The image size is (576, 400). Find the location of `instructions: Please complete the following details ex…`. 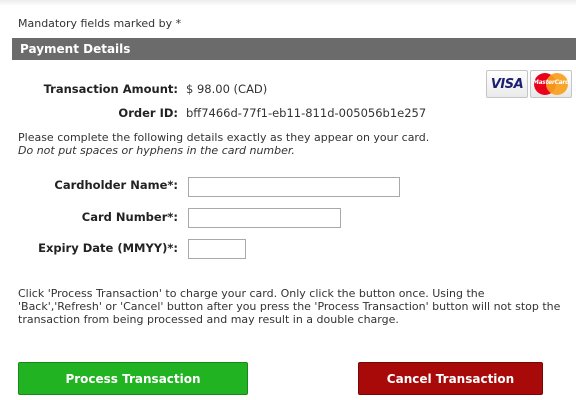

instructions: Please complete the following details ex… is located at coordinates (223, 144).